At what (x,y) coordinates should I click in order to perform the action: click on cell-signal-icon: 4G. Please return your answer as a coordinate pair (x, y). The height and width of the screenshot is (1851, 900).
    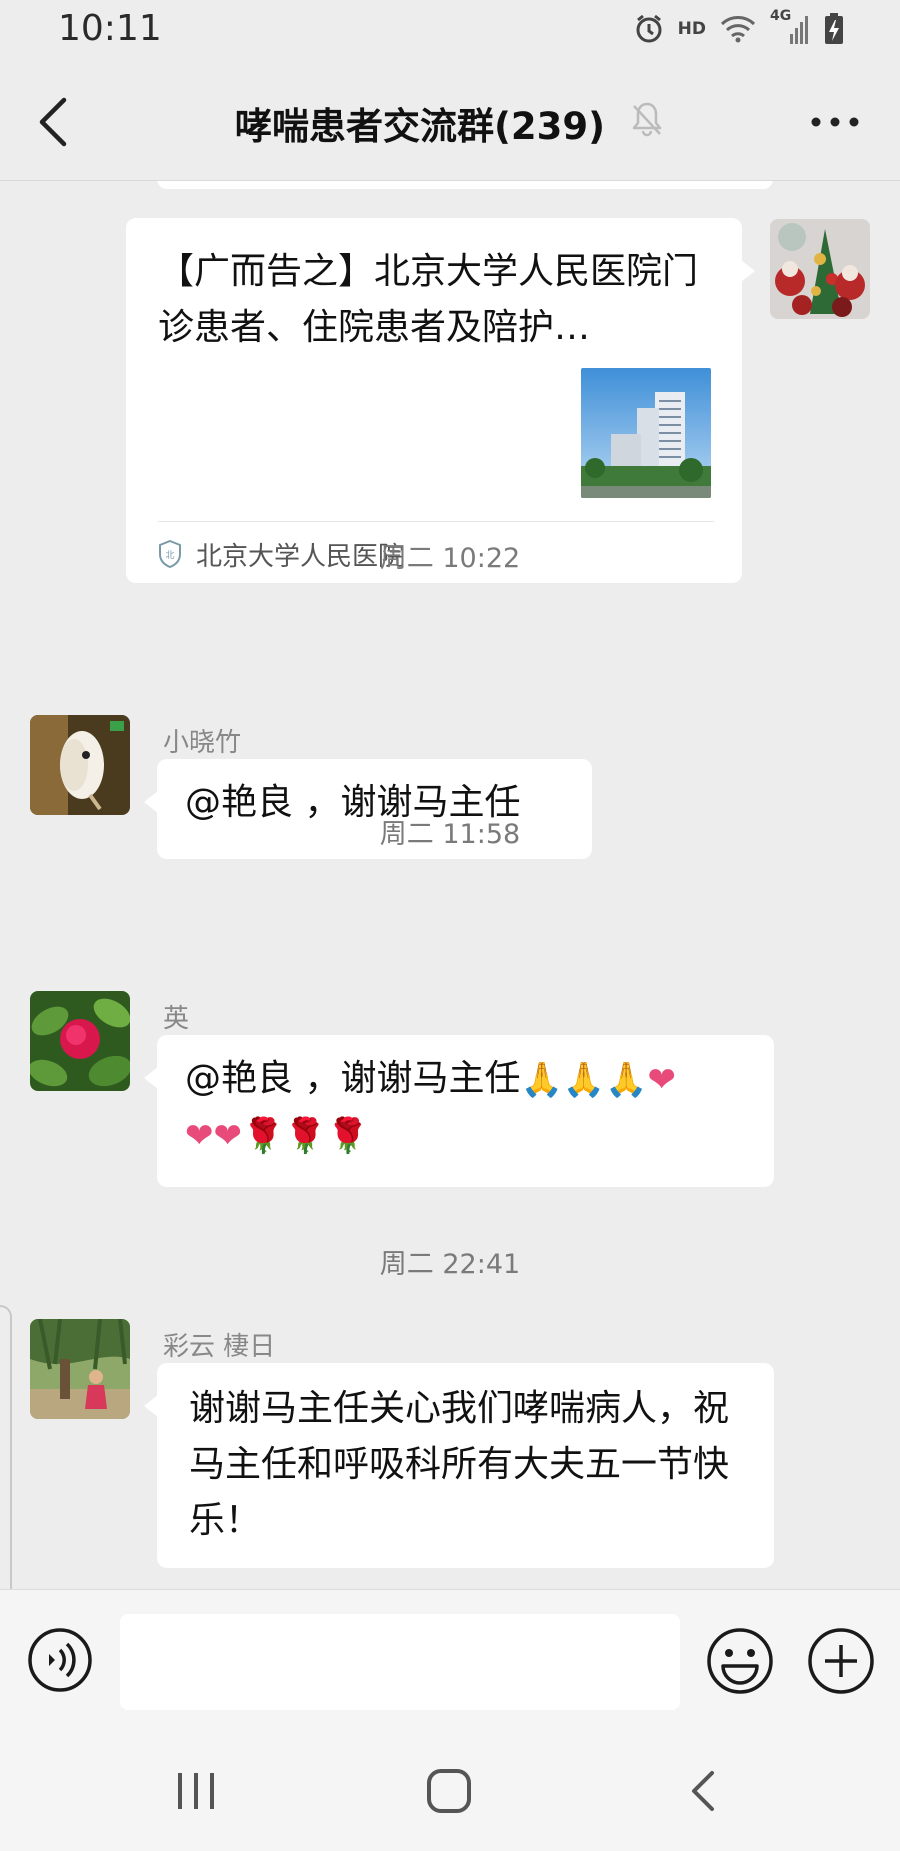
    Looking at the image, I should click on (790, 27).